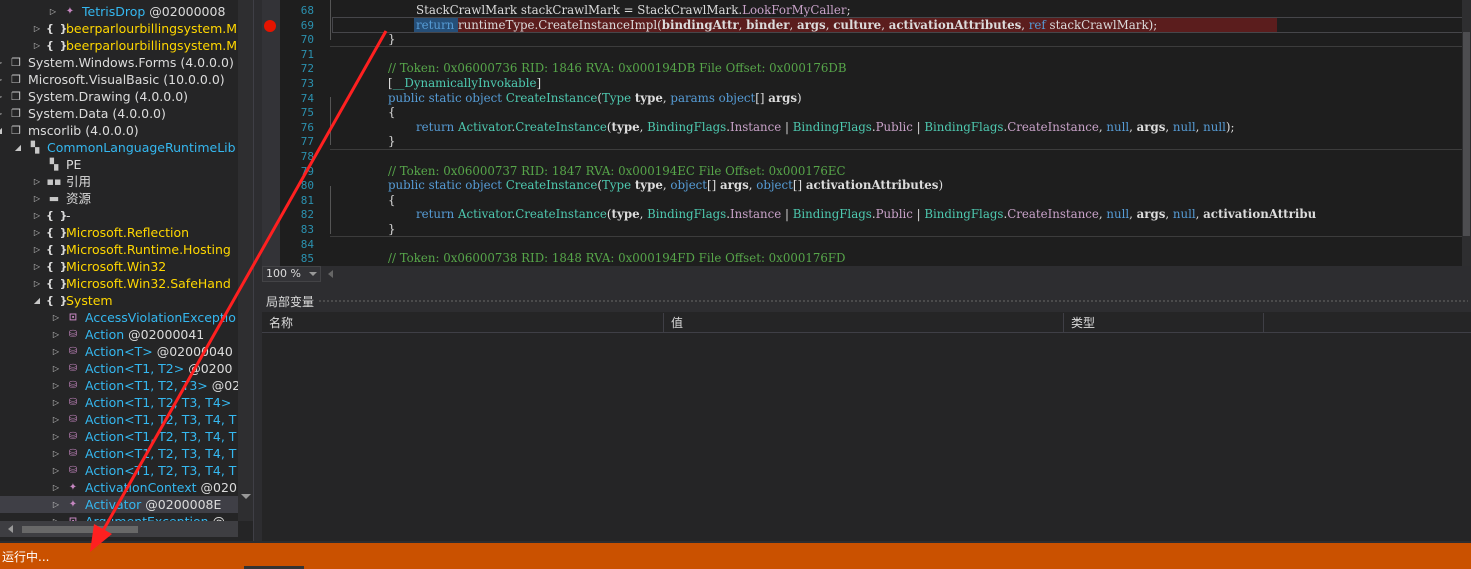  Describe the element at coordinates (119, 232) in the screenshot. I see `tree-item: ▷ { } Microsoft.Reflection` at that location.